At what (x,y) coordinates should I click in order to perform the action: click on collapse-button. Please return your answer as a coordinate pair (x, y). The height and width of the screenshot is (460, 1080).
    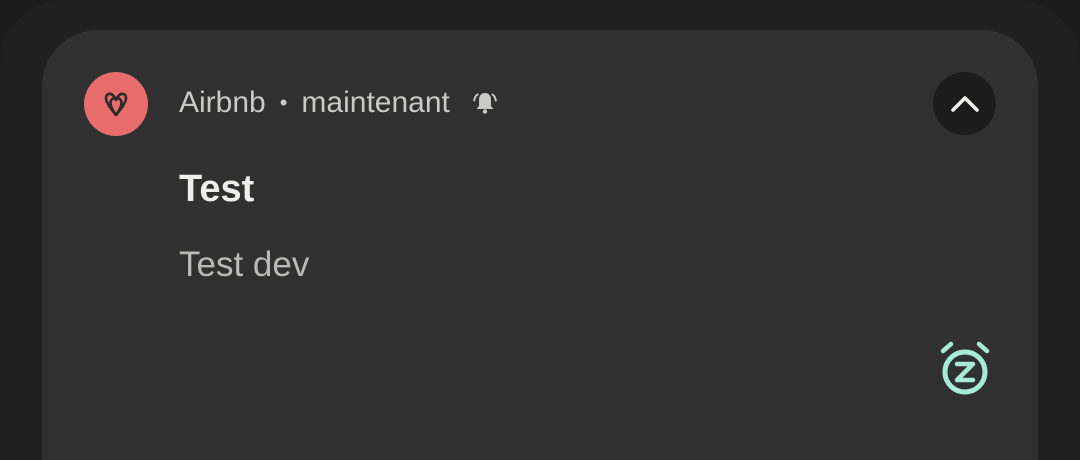
    Looking at the image, I should click on (964, 103).